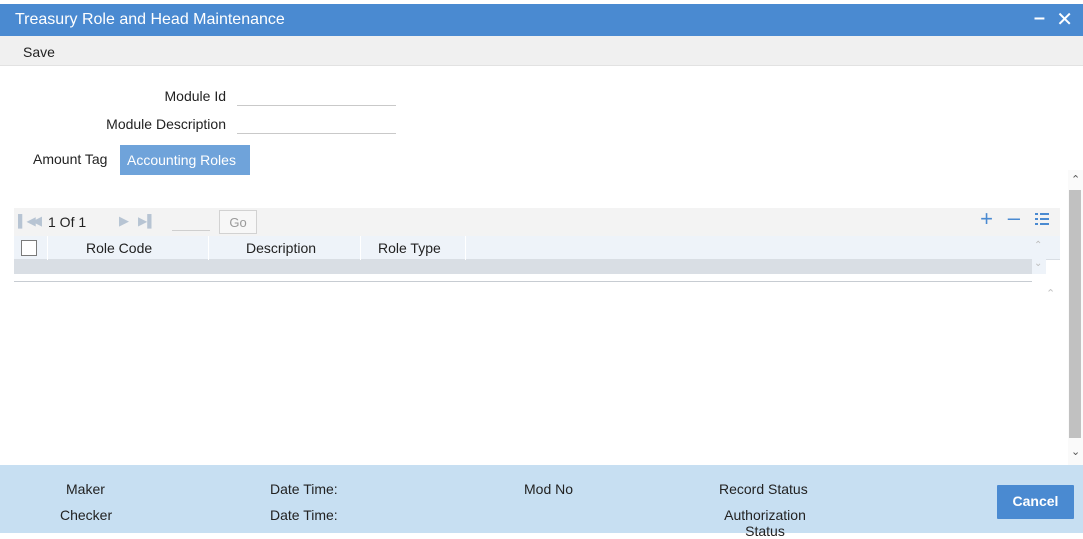  I want to click on grid-header-scrollbar: ⌃ ⌄, so click(1039, 255).